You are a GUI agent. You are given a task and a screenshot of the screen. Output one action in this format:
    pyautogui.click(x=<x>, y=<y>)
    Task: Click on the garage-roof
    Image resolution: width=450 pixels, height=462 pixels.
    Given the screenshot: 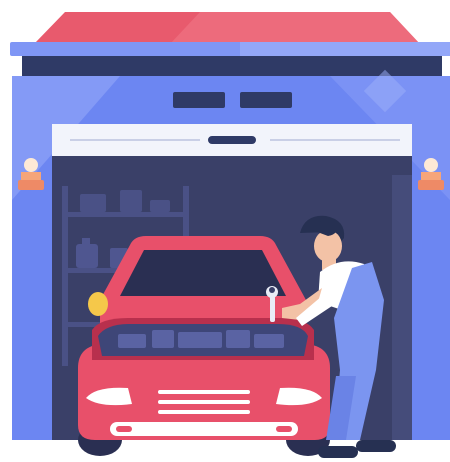 What is the action you would take?
    pyautogui.click(x=230, y=34)
    